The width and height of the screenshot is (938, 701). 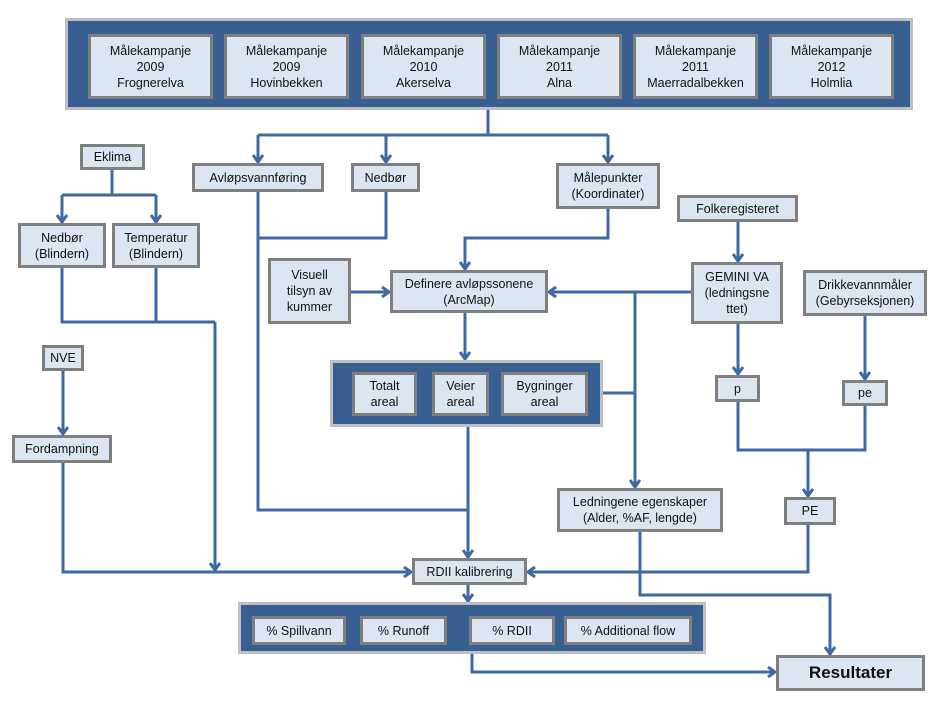 What do you see at coordinates (695, 82) in the screenshot?
I see `campaign-location: Maerradalbekken` at bounding box center [695, 82].